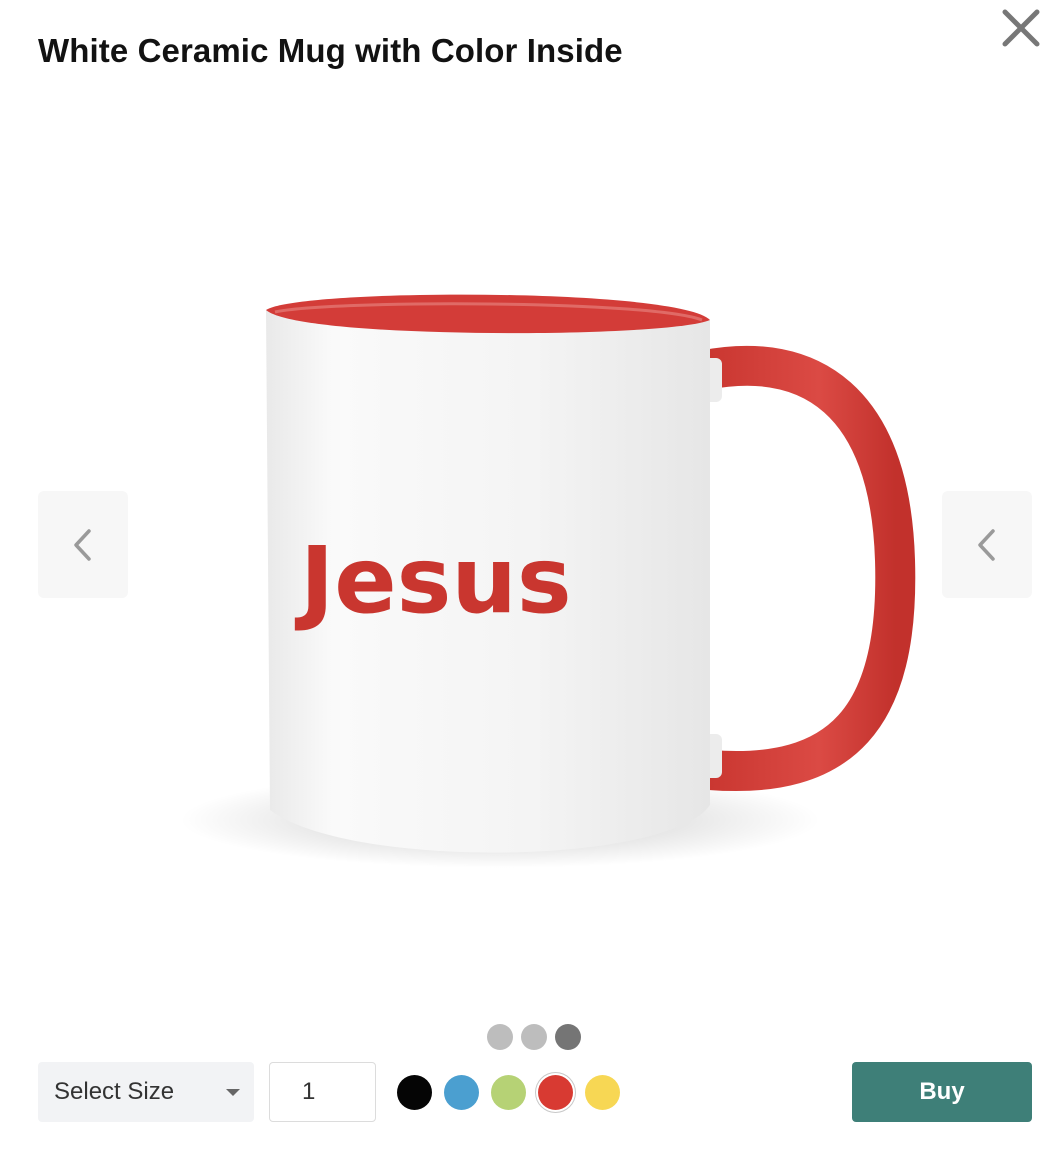  What do you see at coordinates (555, 1092) in the screenshot?
I see `color-swatch-red` at bounding box center [555, 1092].